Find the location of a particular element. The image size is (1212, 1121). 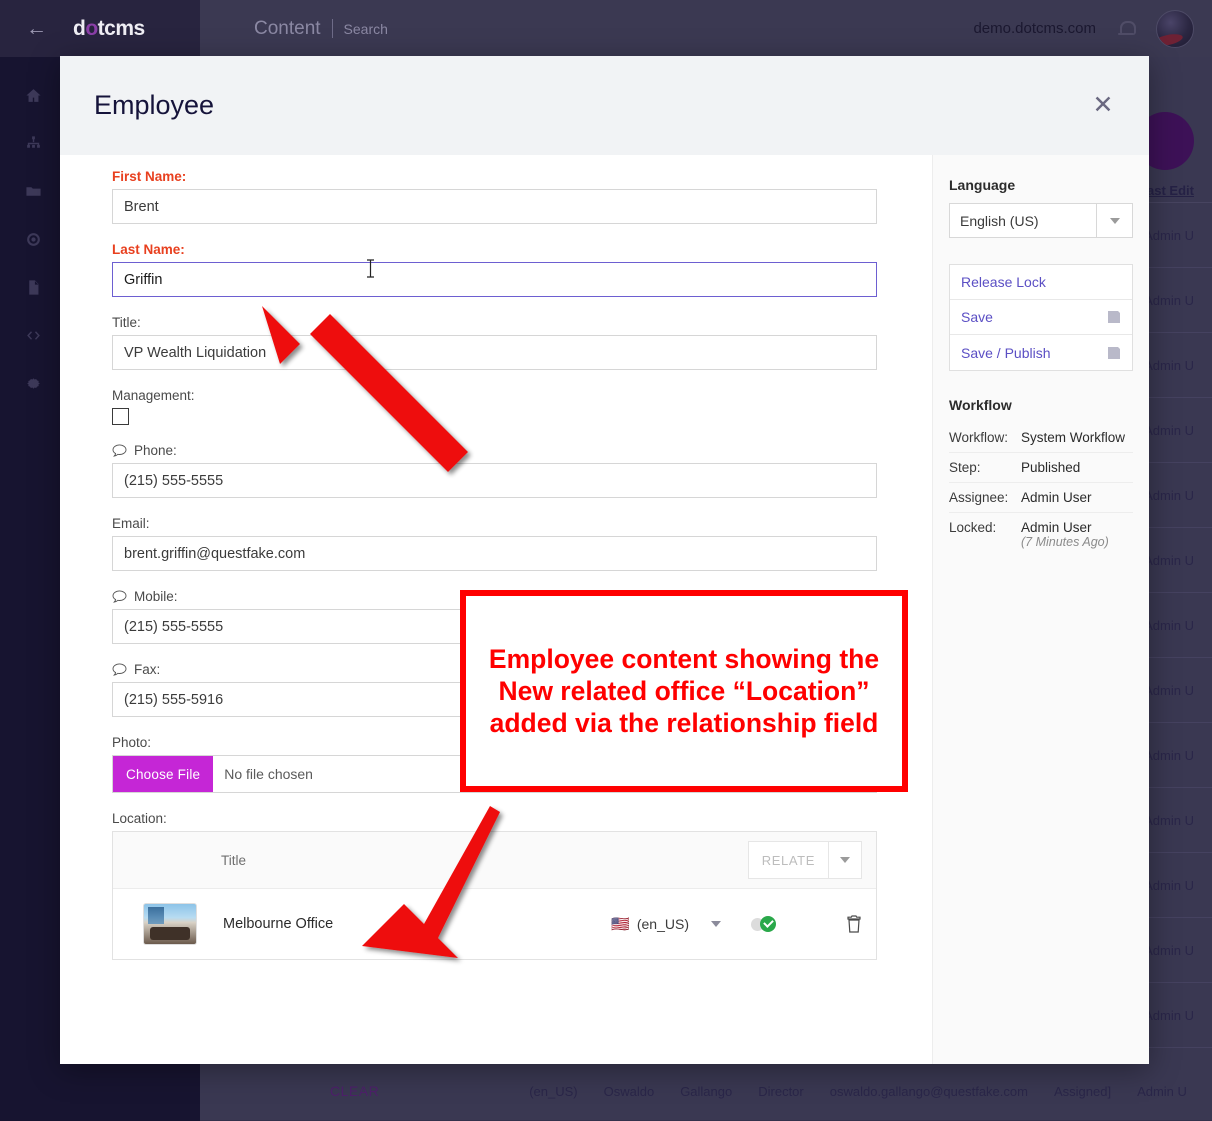

relate-dropdown-button is located at coordinates (845, 860).